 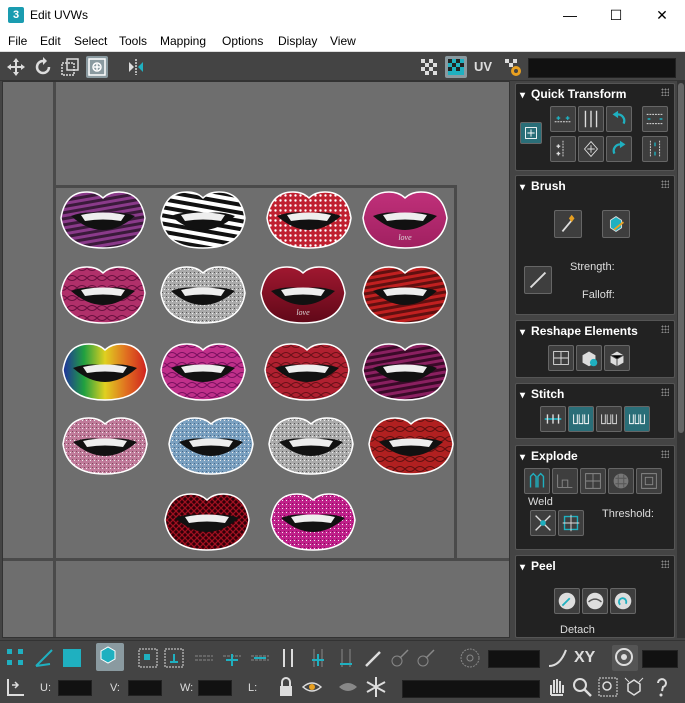 I want to click on explode-title: Explode, so click(x=549, y=456).